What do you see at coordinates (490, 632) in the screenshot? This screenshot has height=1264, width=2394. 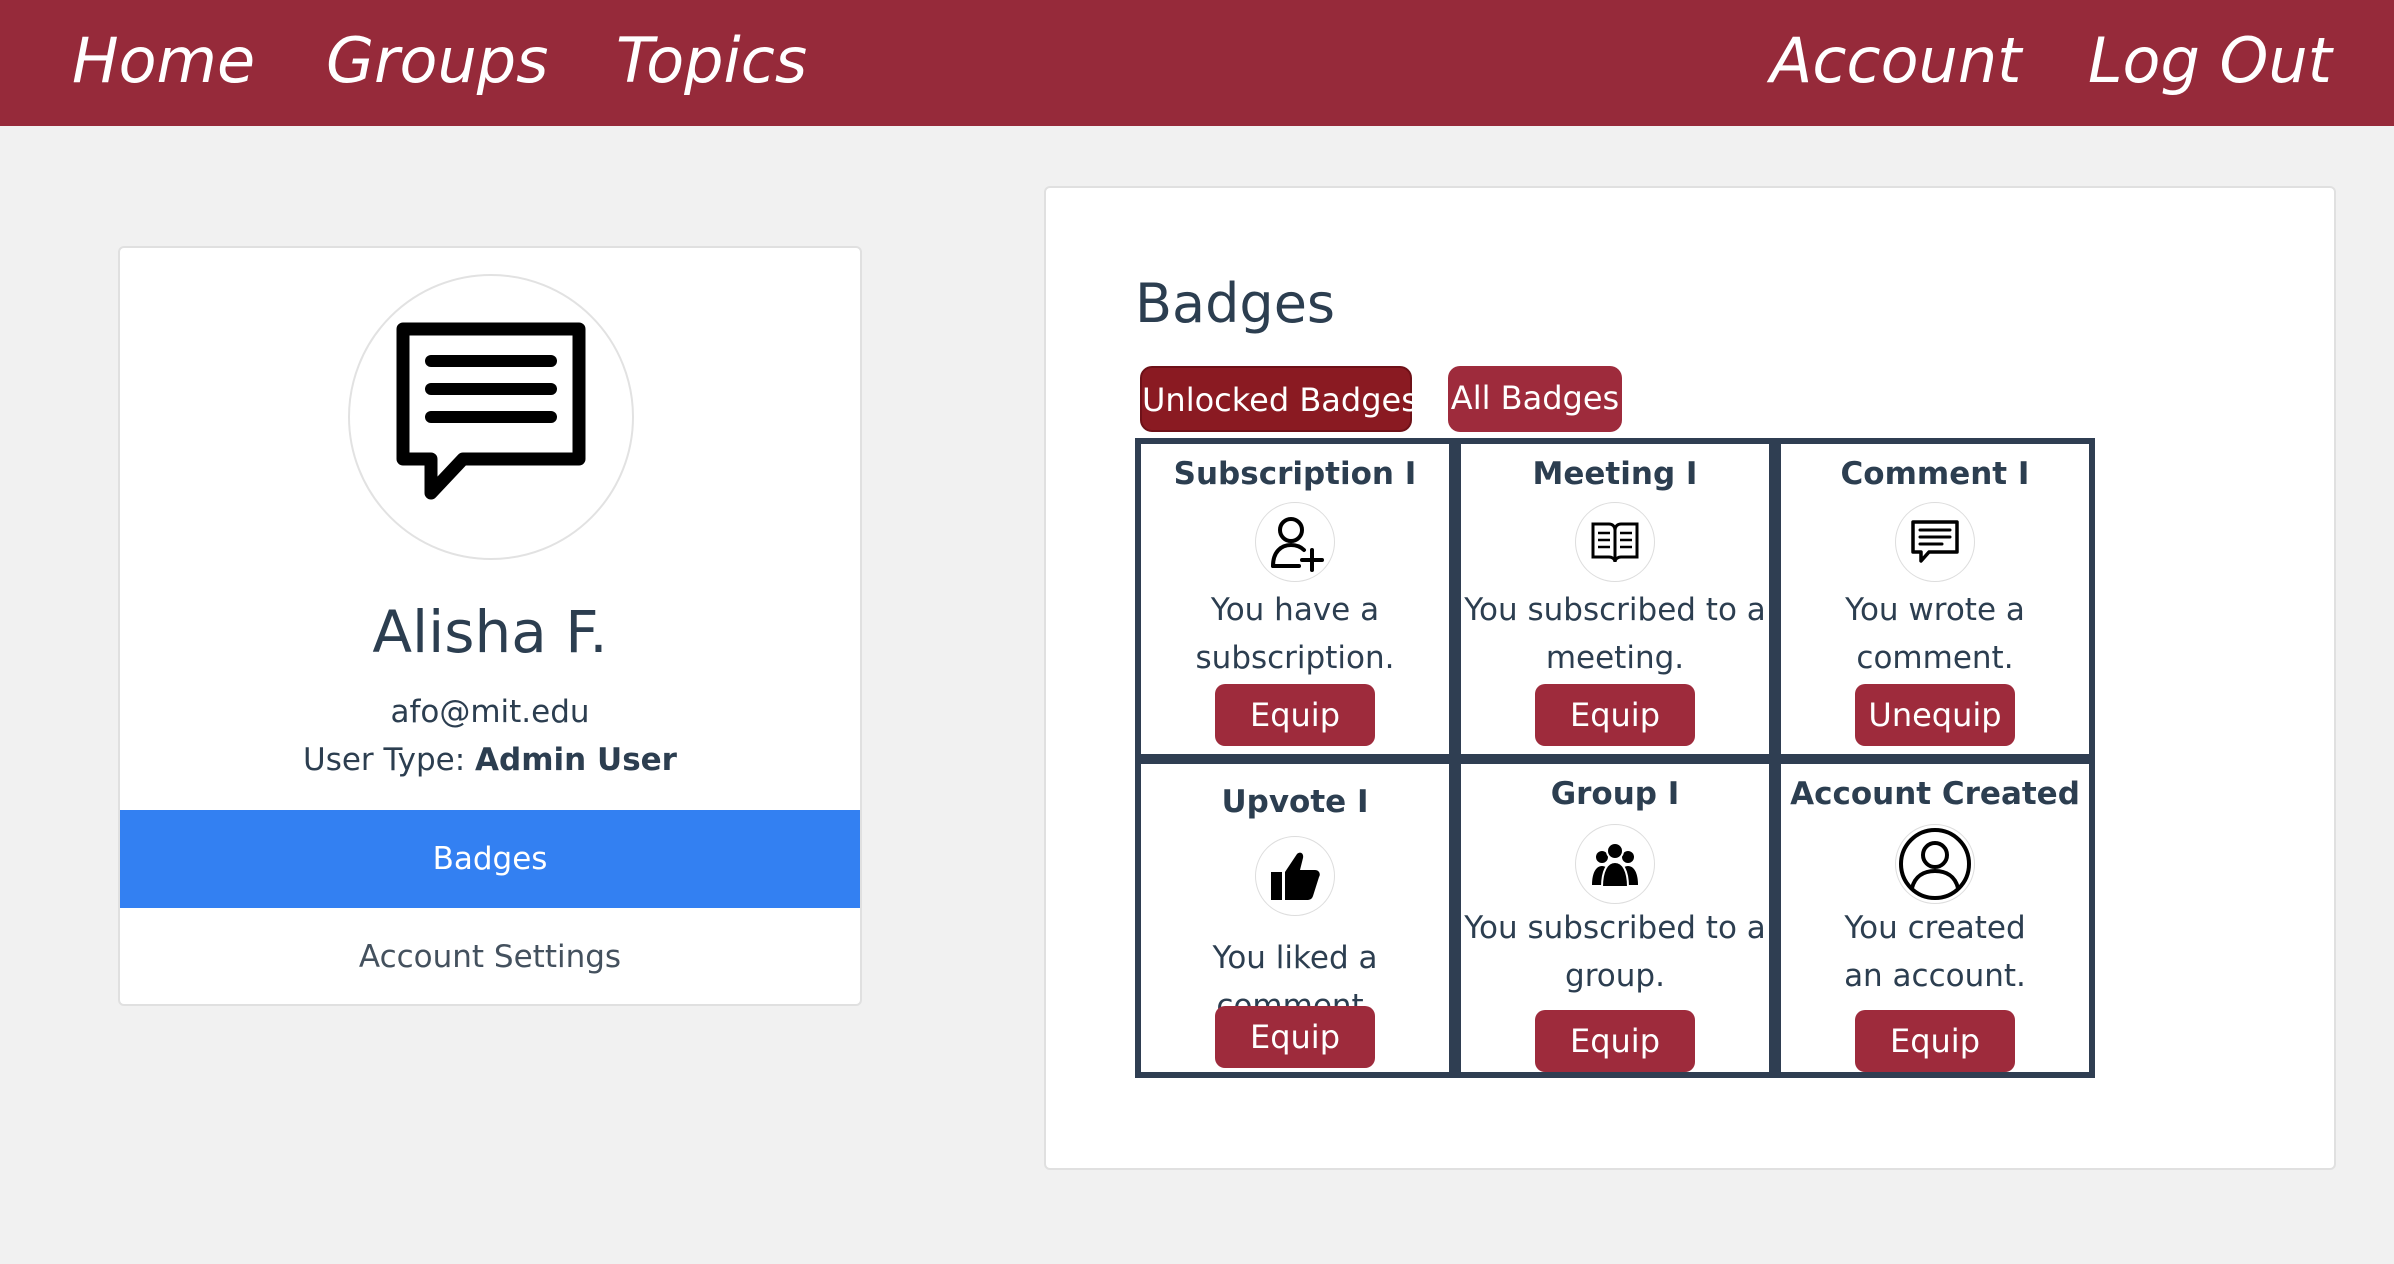 I see `profile-name: Alisha F.` at bounding box center [490, 632].